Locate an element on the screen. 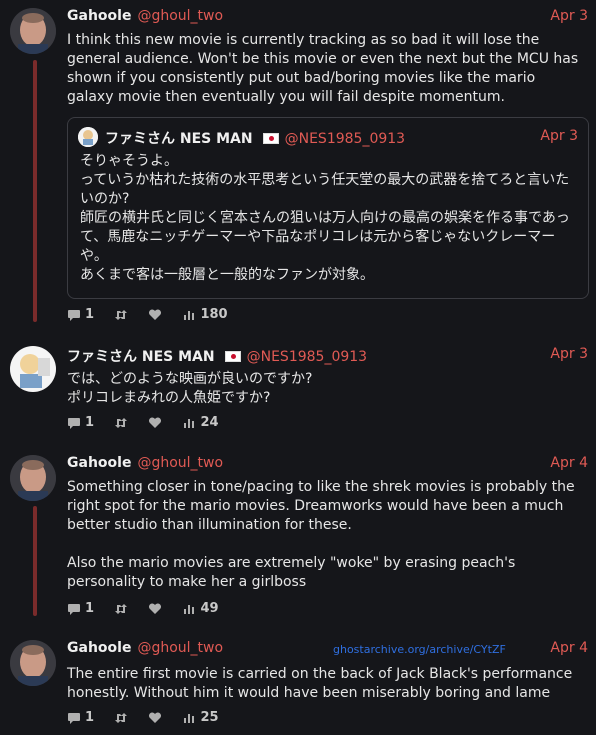 The image size is (596, 735). view-count: 24 is located at coordinates (209, 422).